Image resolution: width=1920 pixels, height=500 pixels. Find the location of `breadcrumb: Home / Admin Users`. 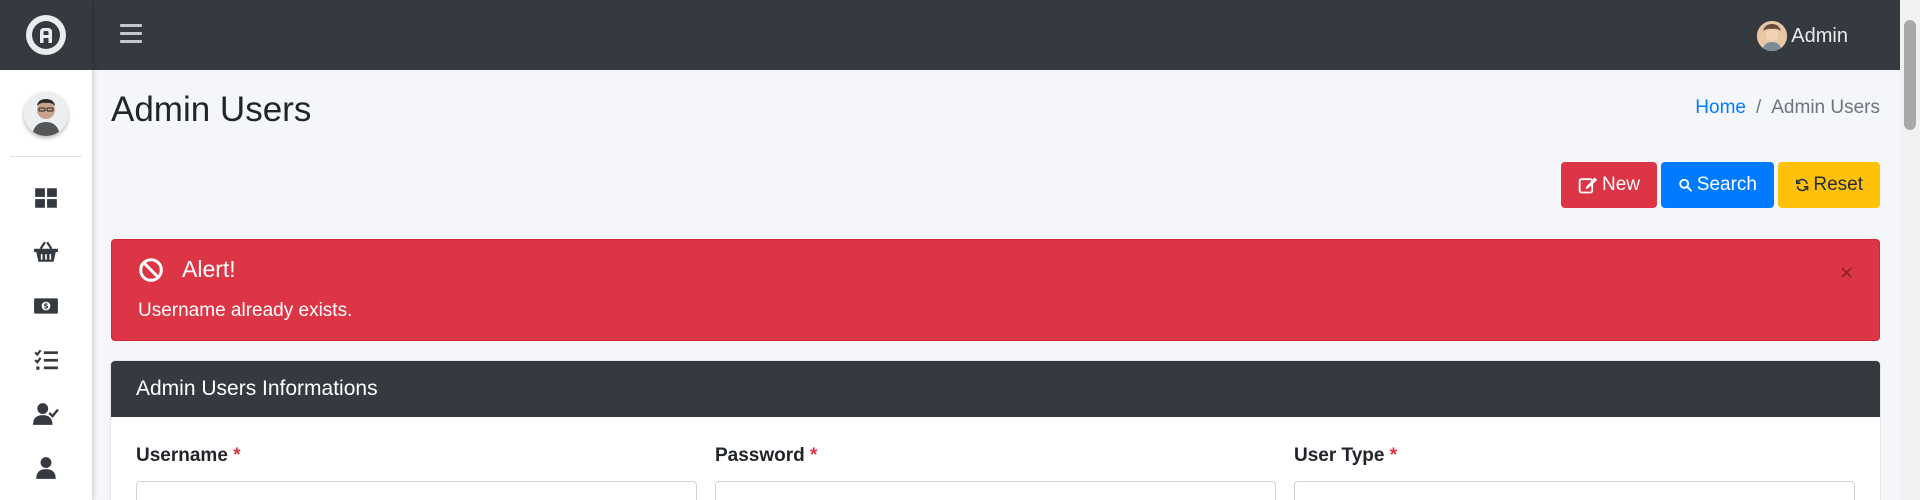

breadcrumb: Home / Admin Users is located at coordinates (1787, 108).